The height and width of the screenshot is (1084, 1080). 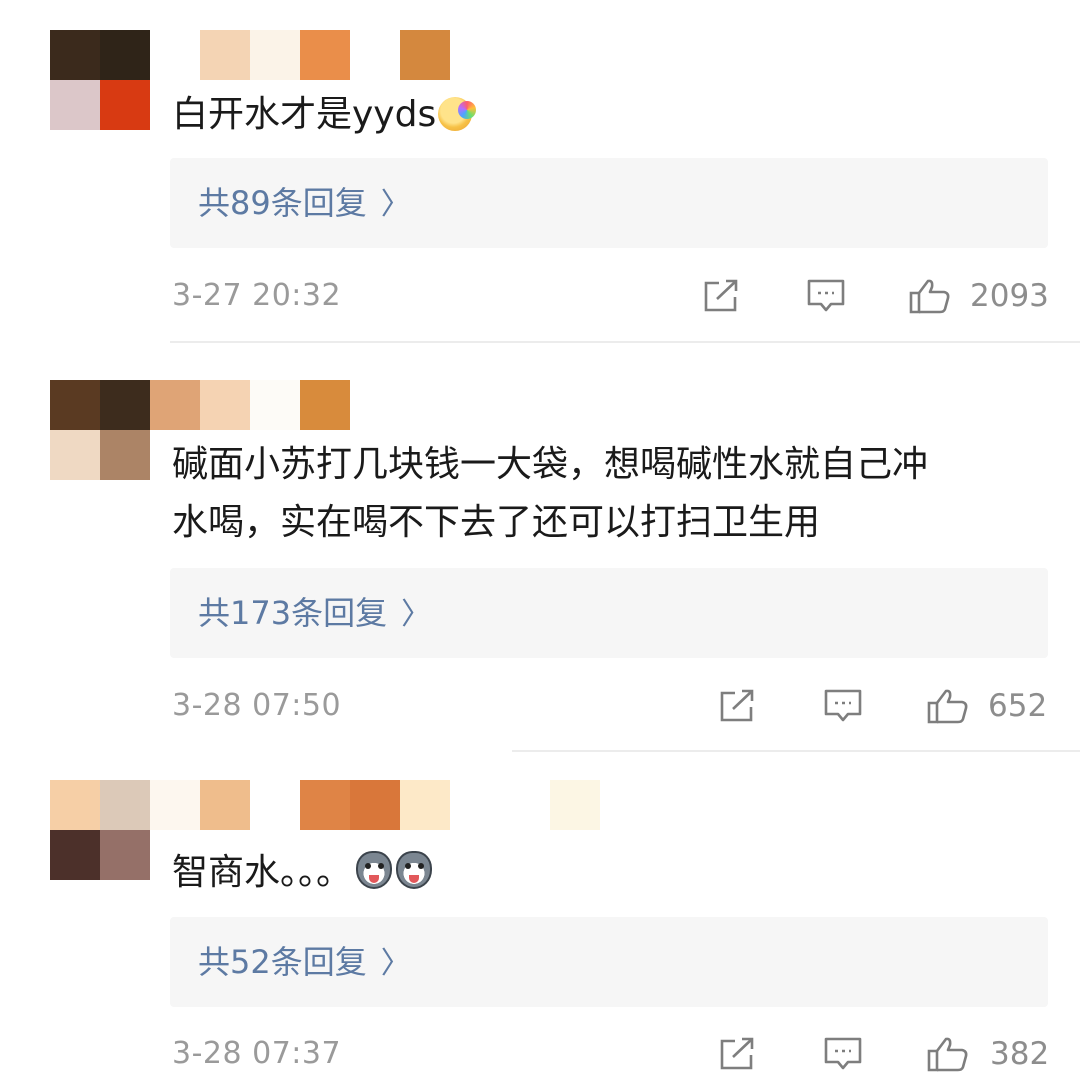 I want to click on comment-timestamp: 3-28 07:50, so click(x=257, y=705).